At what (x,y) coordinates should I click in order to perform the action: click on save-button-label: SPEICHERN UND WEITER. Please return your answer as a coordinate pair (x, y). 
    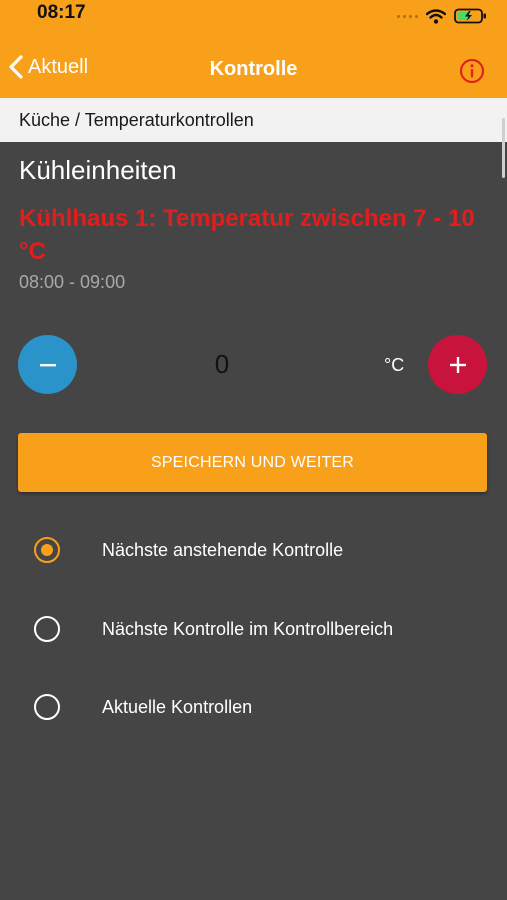
    Looking at the image, I should click on (252, 462).